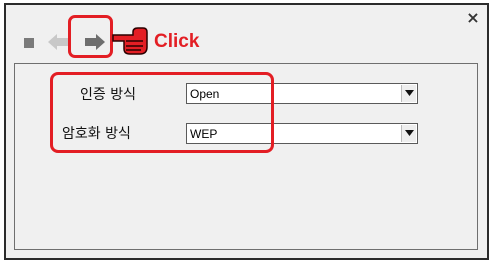  I want to click on form-highlight, so click(162, 112).